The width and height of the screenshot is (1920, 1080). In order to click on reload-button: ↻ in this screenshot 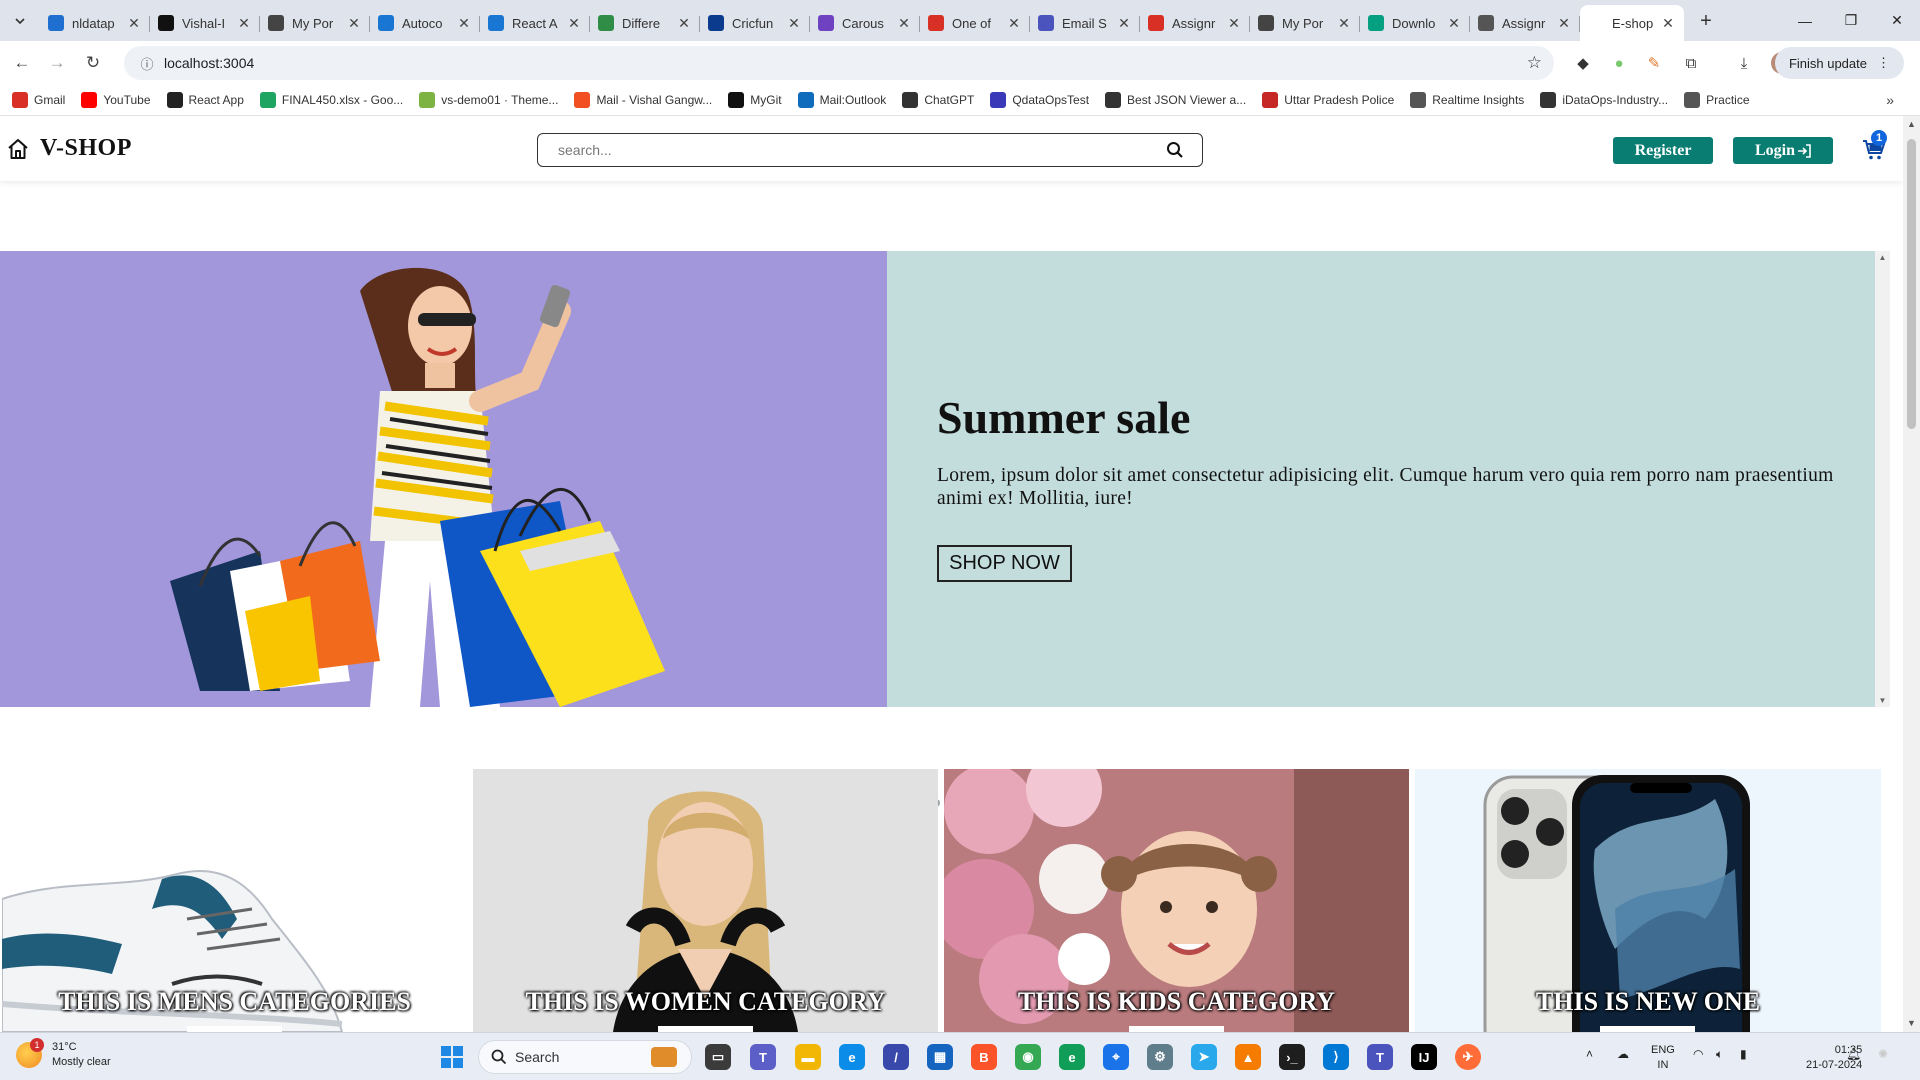, I will do `click(93, 63)`.